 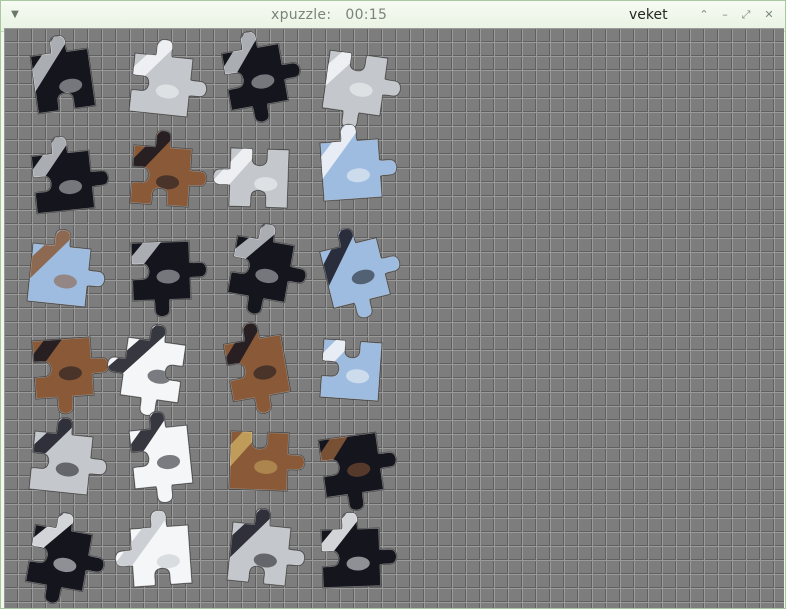 I want to click on close-icon: ✕, so click(x=769, y=15).